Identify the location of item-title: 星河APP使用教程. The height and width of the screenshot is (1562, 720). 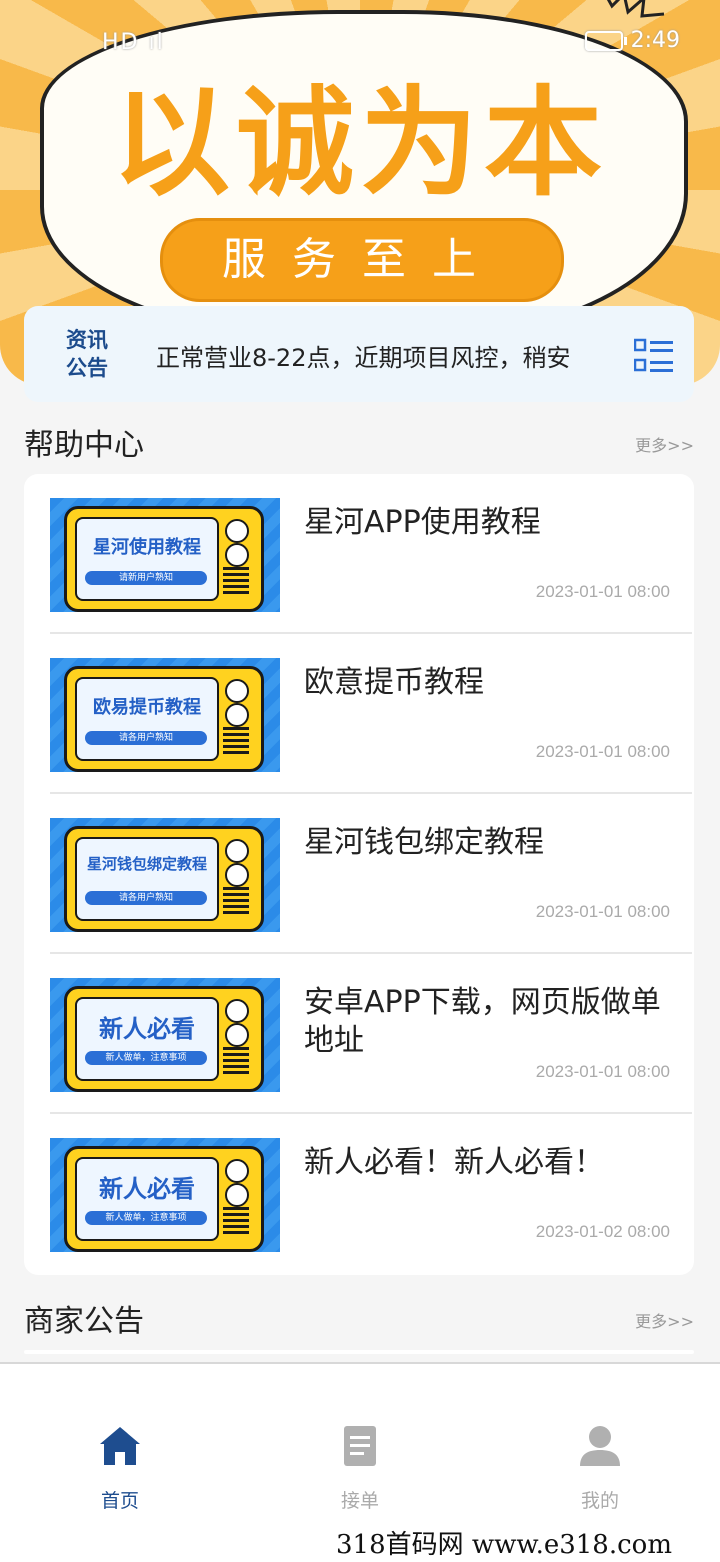
(422, 522).